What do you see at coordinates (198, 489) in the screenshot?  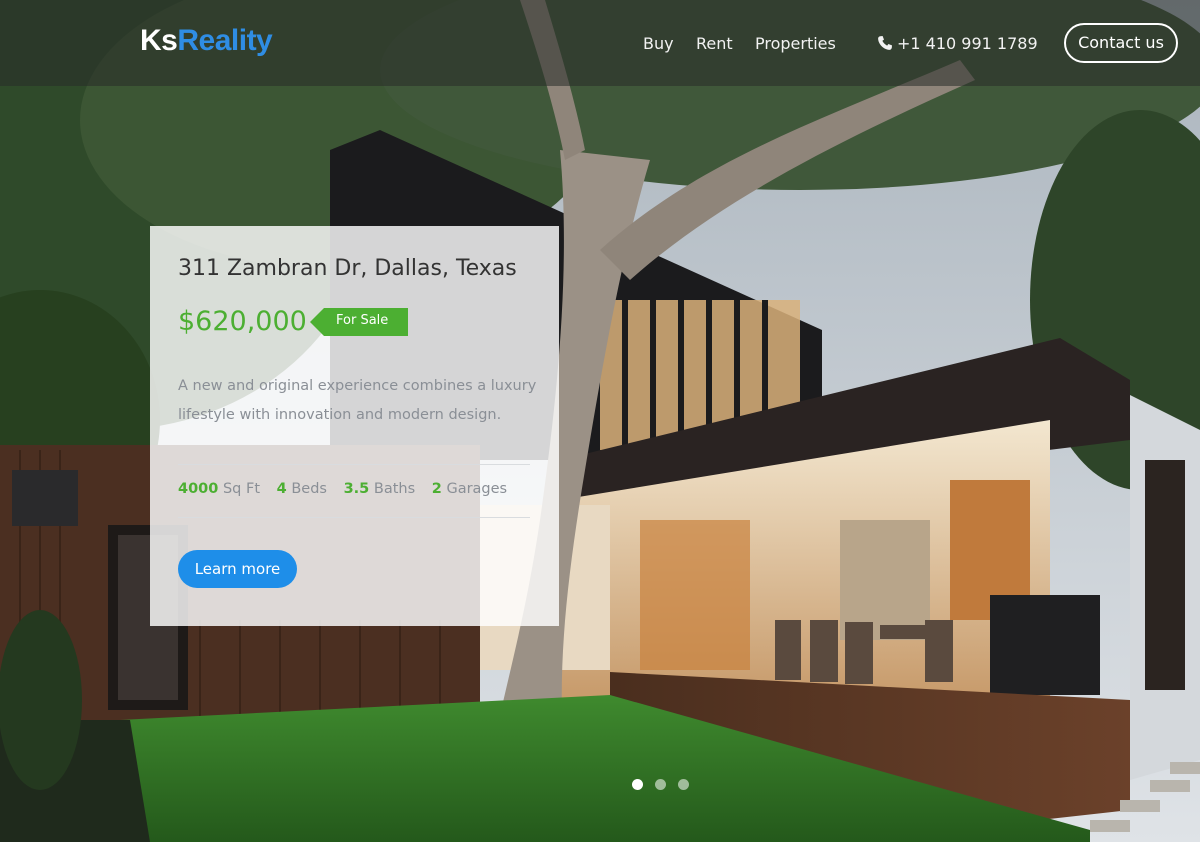 I see `stat-area-value: 4000` at bounding box center [198, 489].